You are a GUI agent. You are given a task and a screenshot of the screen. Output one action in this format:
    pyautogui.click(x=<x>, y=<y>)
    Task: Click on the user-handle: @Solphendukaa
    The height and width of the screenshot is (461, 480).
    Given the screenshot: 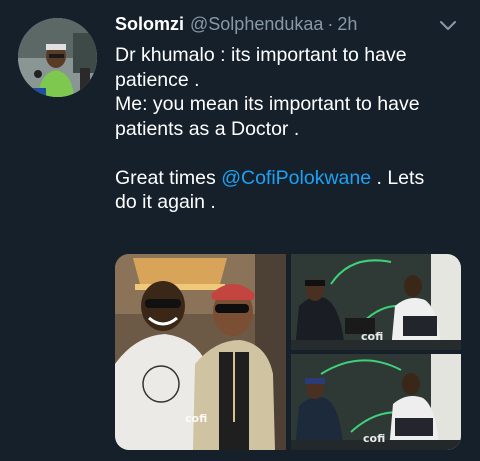 What is the action you would take?
    pyautogui.click(x=256, y=24)
    